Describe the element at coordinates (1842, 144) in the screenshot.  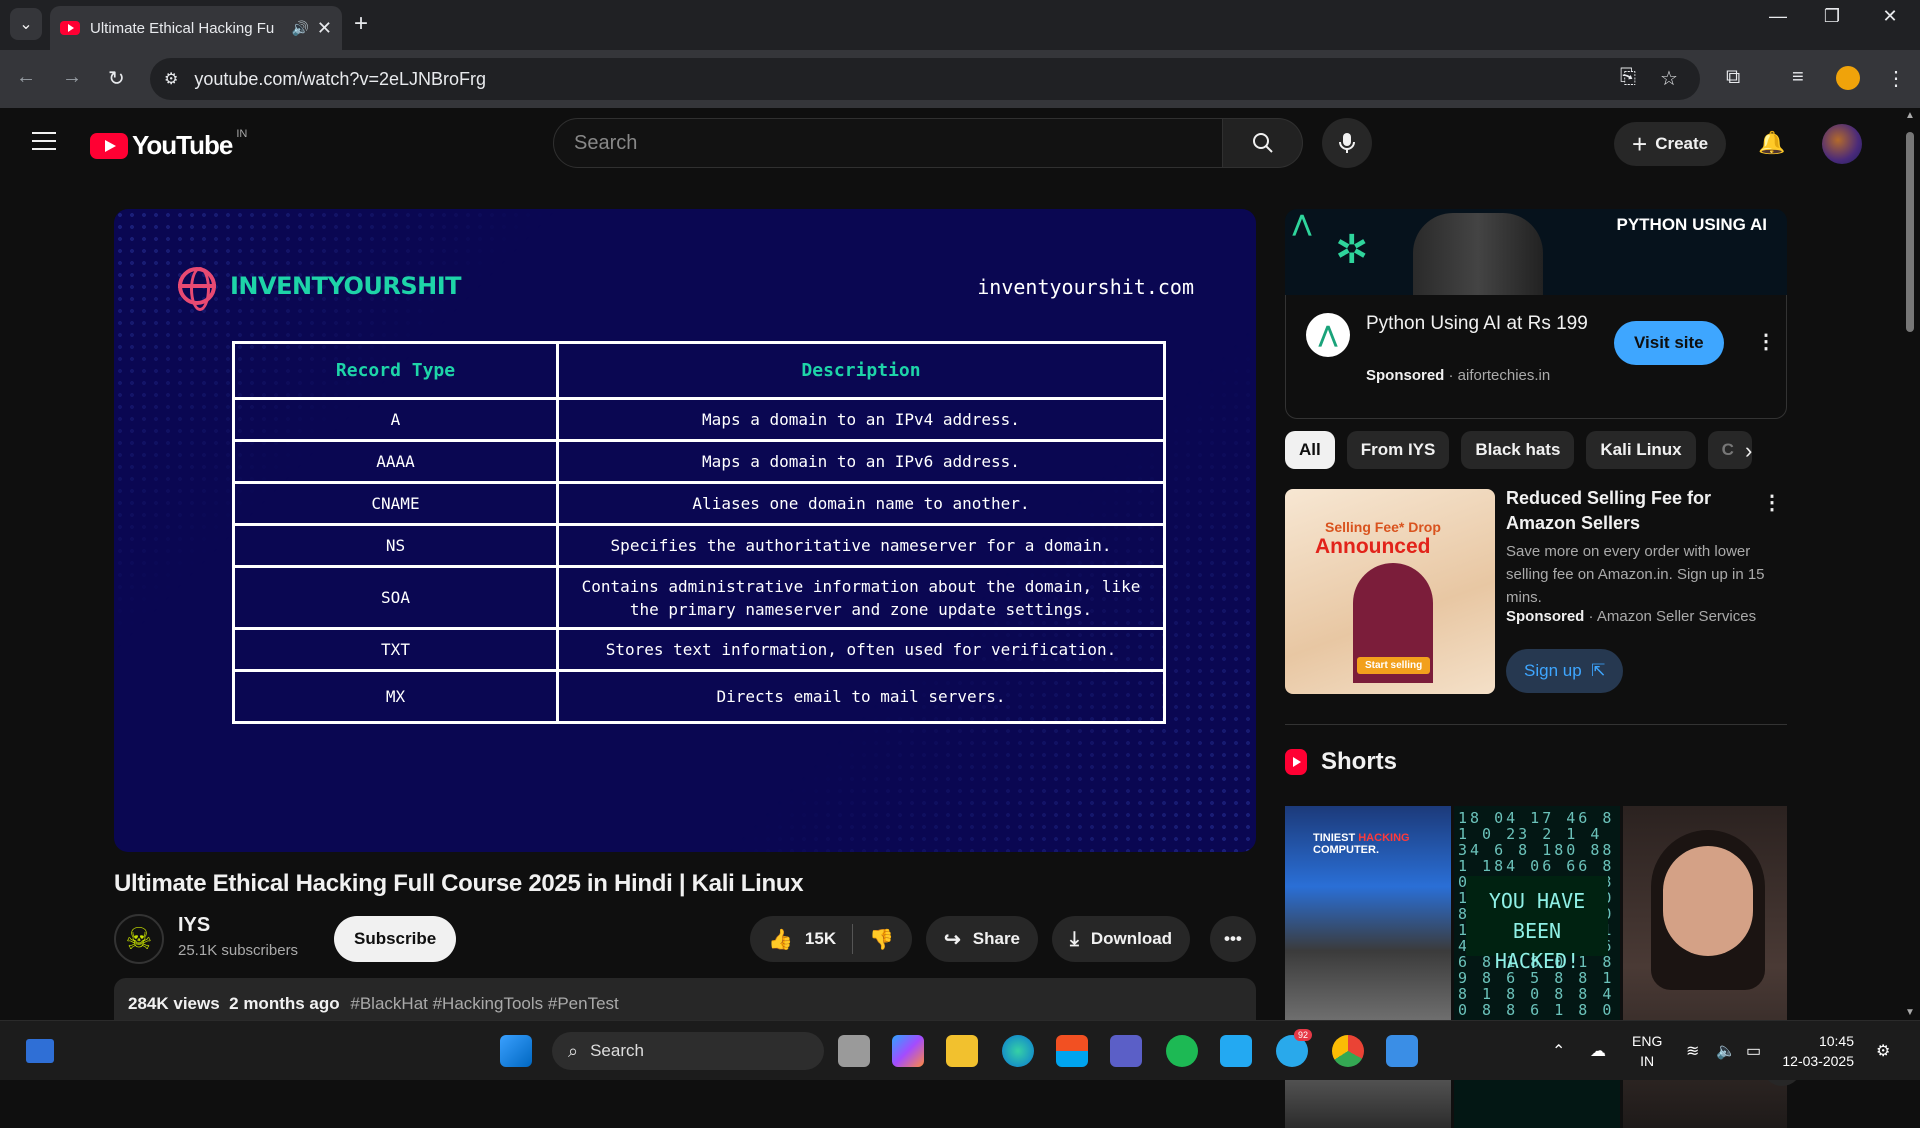
I see `user-avatar` at that location.